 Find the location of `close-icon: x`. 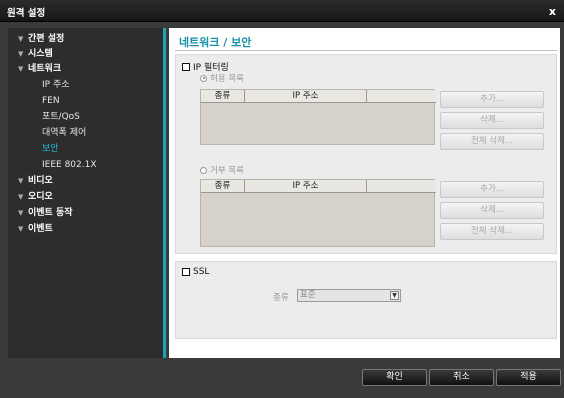

close-icon: x is located at coordinates (552, 11).